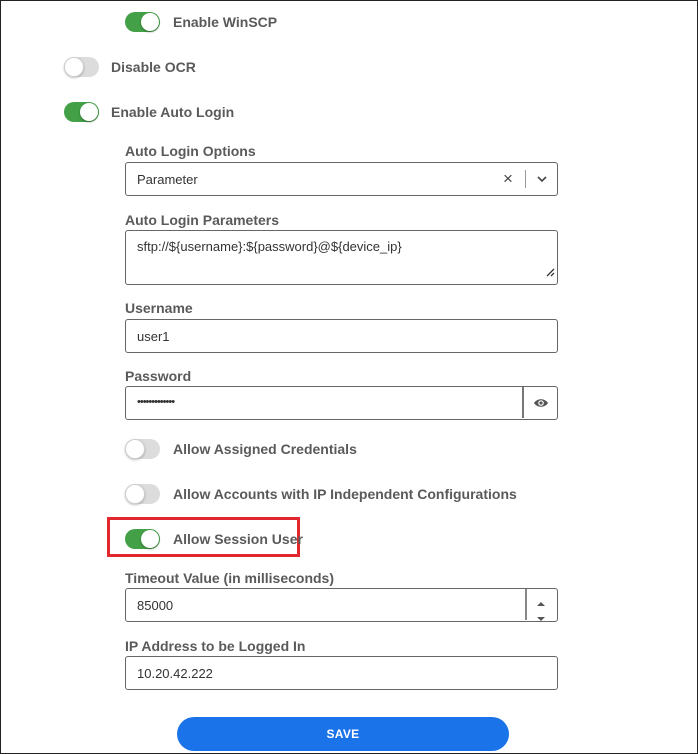 The height and width of the screenshot is (754, 698). I want to click on enable-auto-login-toggle, so click(81, 112).